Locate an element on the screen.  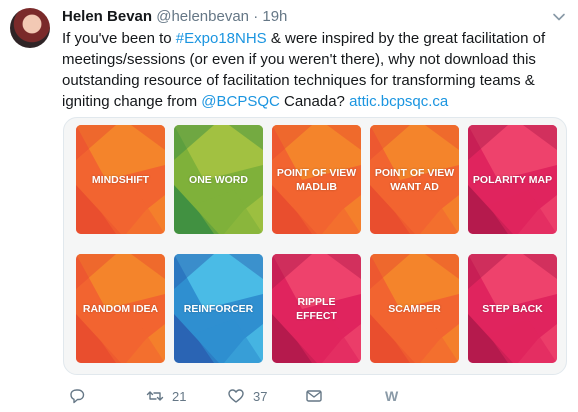
technique-card: REINFORCER is located at coordinates (218, 308).